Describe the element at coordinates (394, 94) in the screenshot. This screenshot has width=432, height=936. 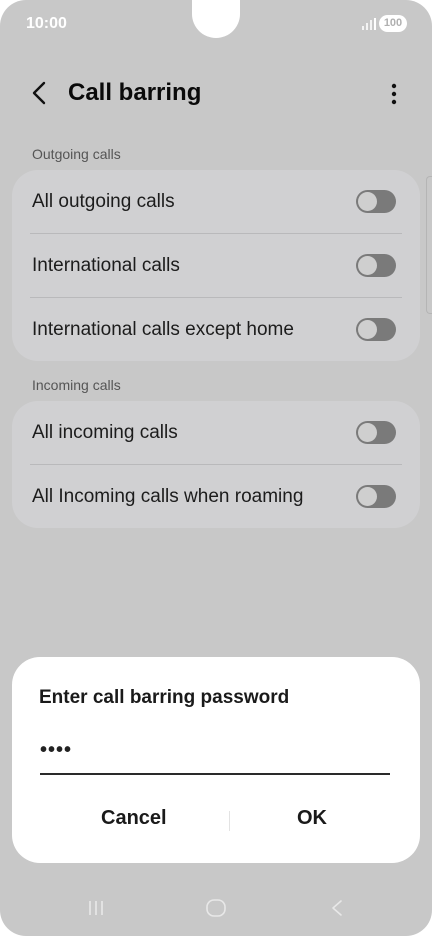
I see `more-options-icon` at that location.